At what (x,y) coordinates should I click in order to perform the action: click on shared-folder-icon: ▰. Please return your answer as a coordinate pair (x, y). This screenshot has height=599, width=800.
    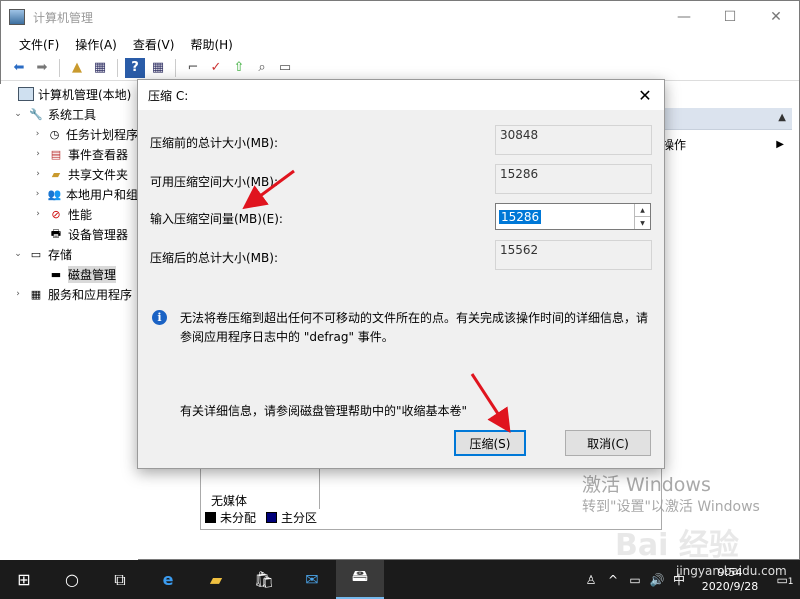
    Looking at the image, I should click on (56, 174).